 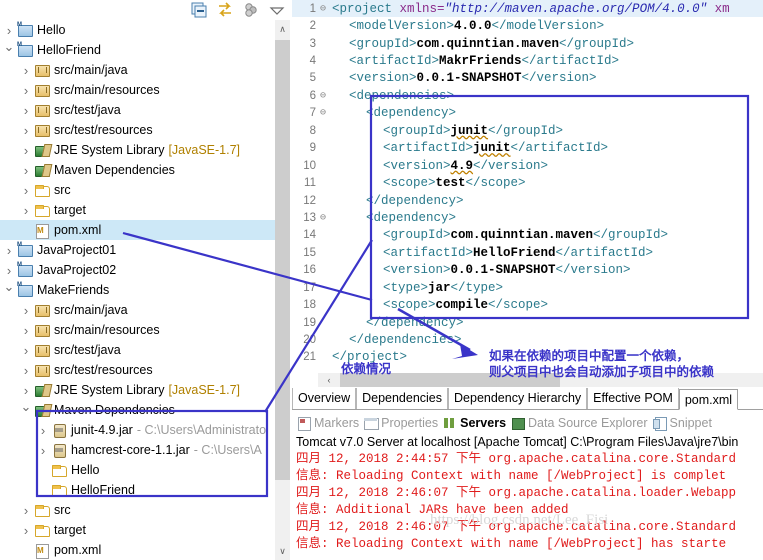 I want to click on tree-item: JavaProject01, so click(x=137, y=250).